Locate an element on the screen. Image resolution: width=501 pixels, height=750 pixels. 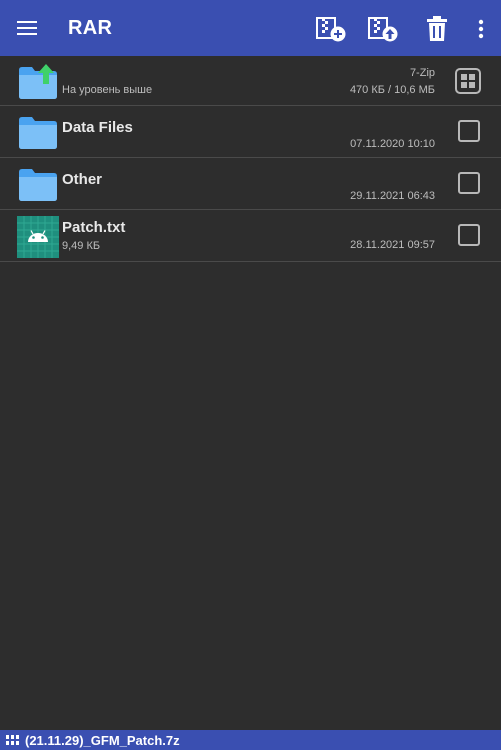
status-bar: (21.11.29)_GFM_Patch.7z is located at coordinates (250, 740).